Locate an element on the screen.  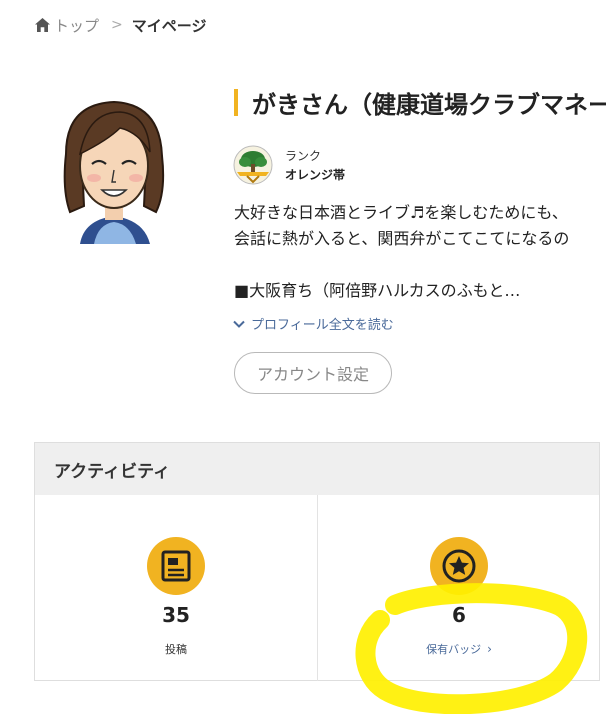
profile-name: がきさん（健康道場クラブマネー is located at coordinates (429, 104).